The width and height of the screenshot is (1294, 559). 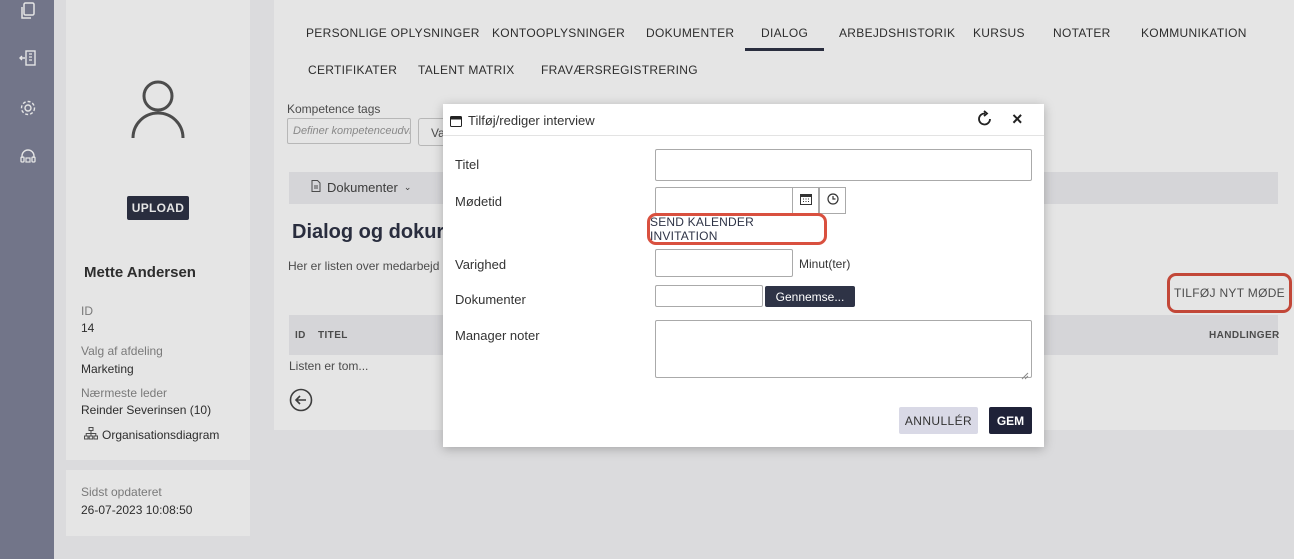 What do you see at coordinates (456, 120) in the screenshot?
I see `window-icon` at bounding box center [456, 120].